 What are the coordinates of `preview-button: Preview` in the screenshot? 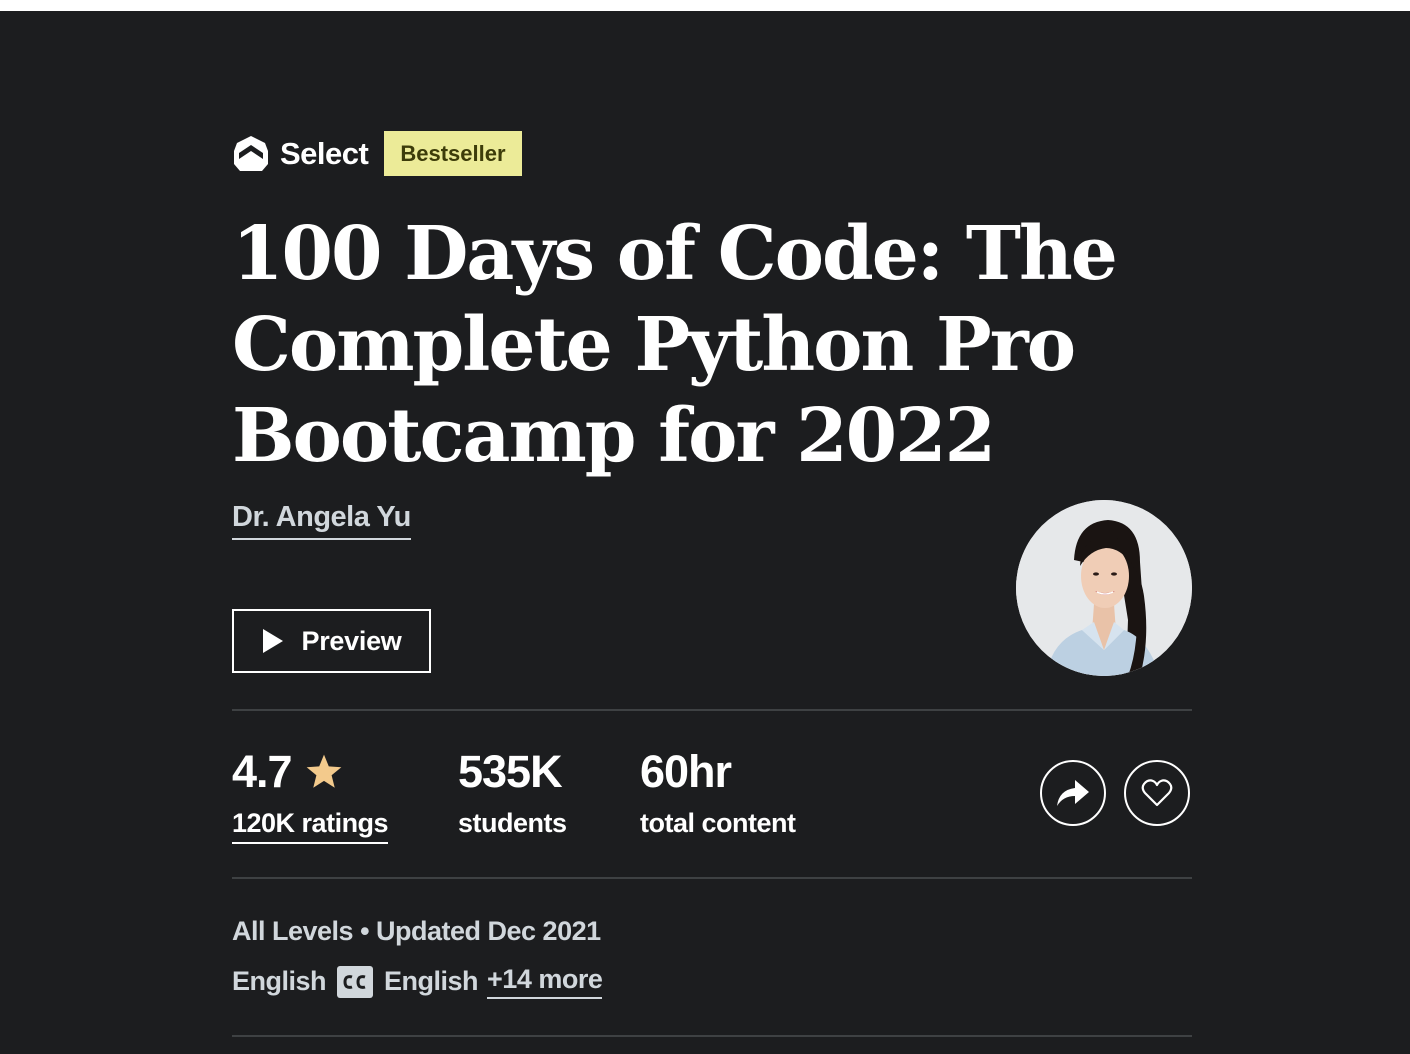 It's located at (331, 641).